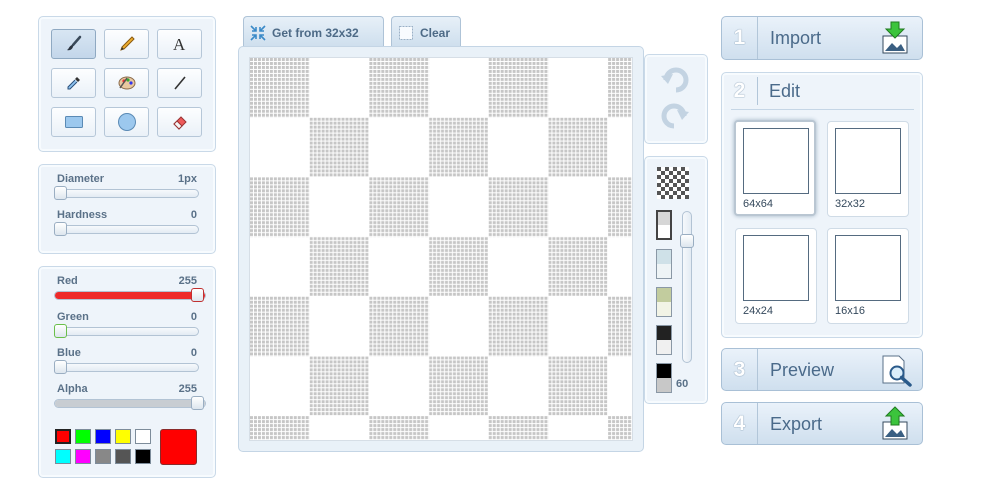 Image resolution: width=984 pixels, height=480 pixels. What do you see at coordinates (776, 161) in the screenshot?
I see `preset-64x64-thumbnail` at bounding box center [776, 161].